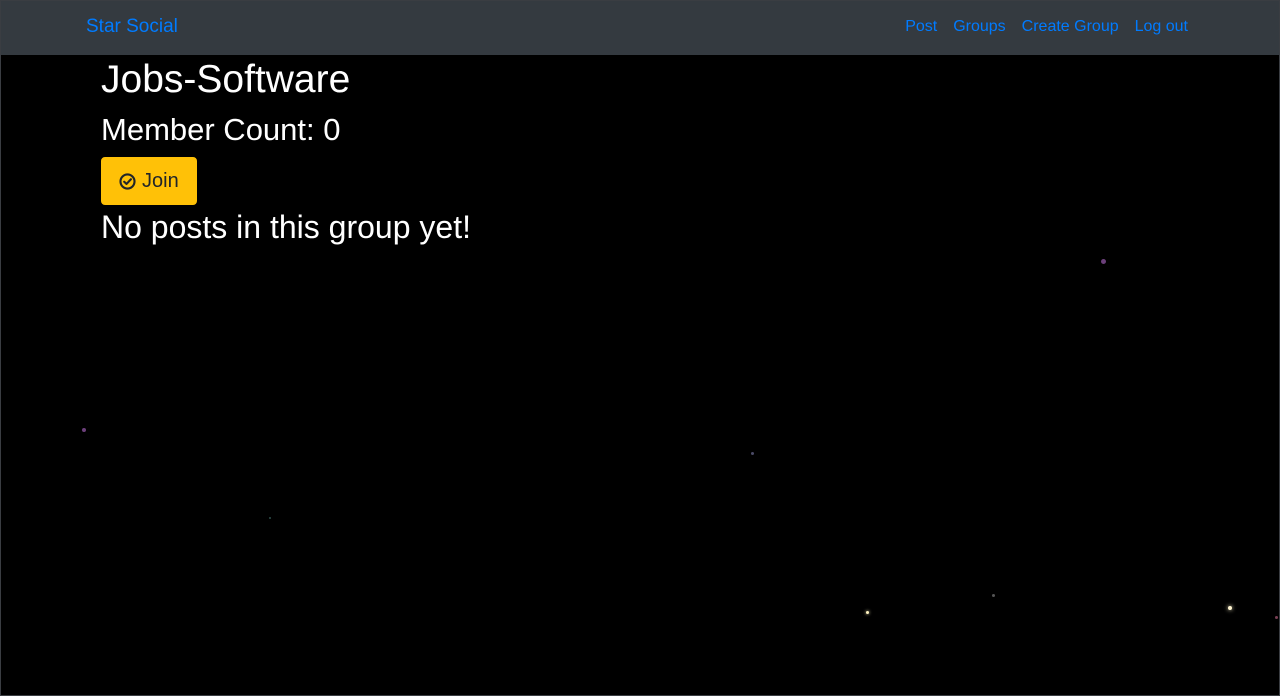  I want to click on join-button: Join, so click(149, 181).